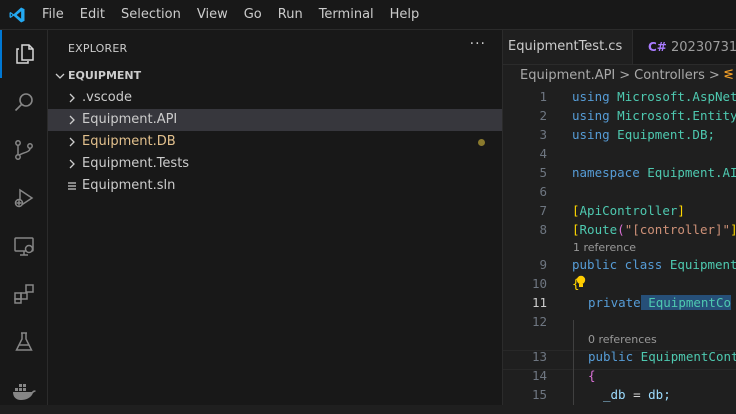 This screenshot has width=736, height=414. I want to click on menu-go: Go, so click(253, 15).